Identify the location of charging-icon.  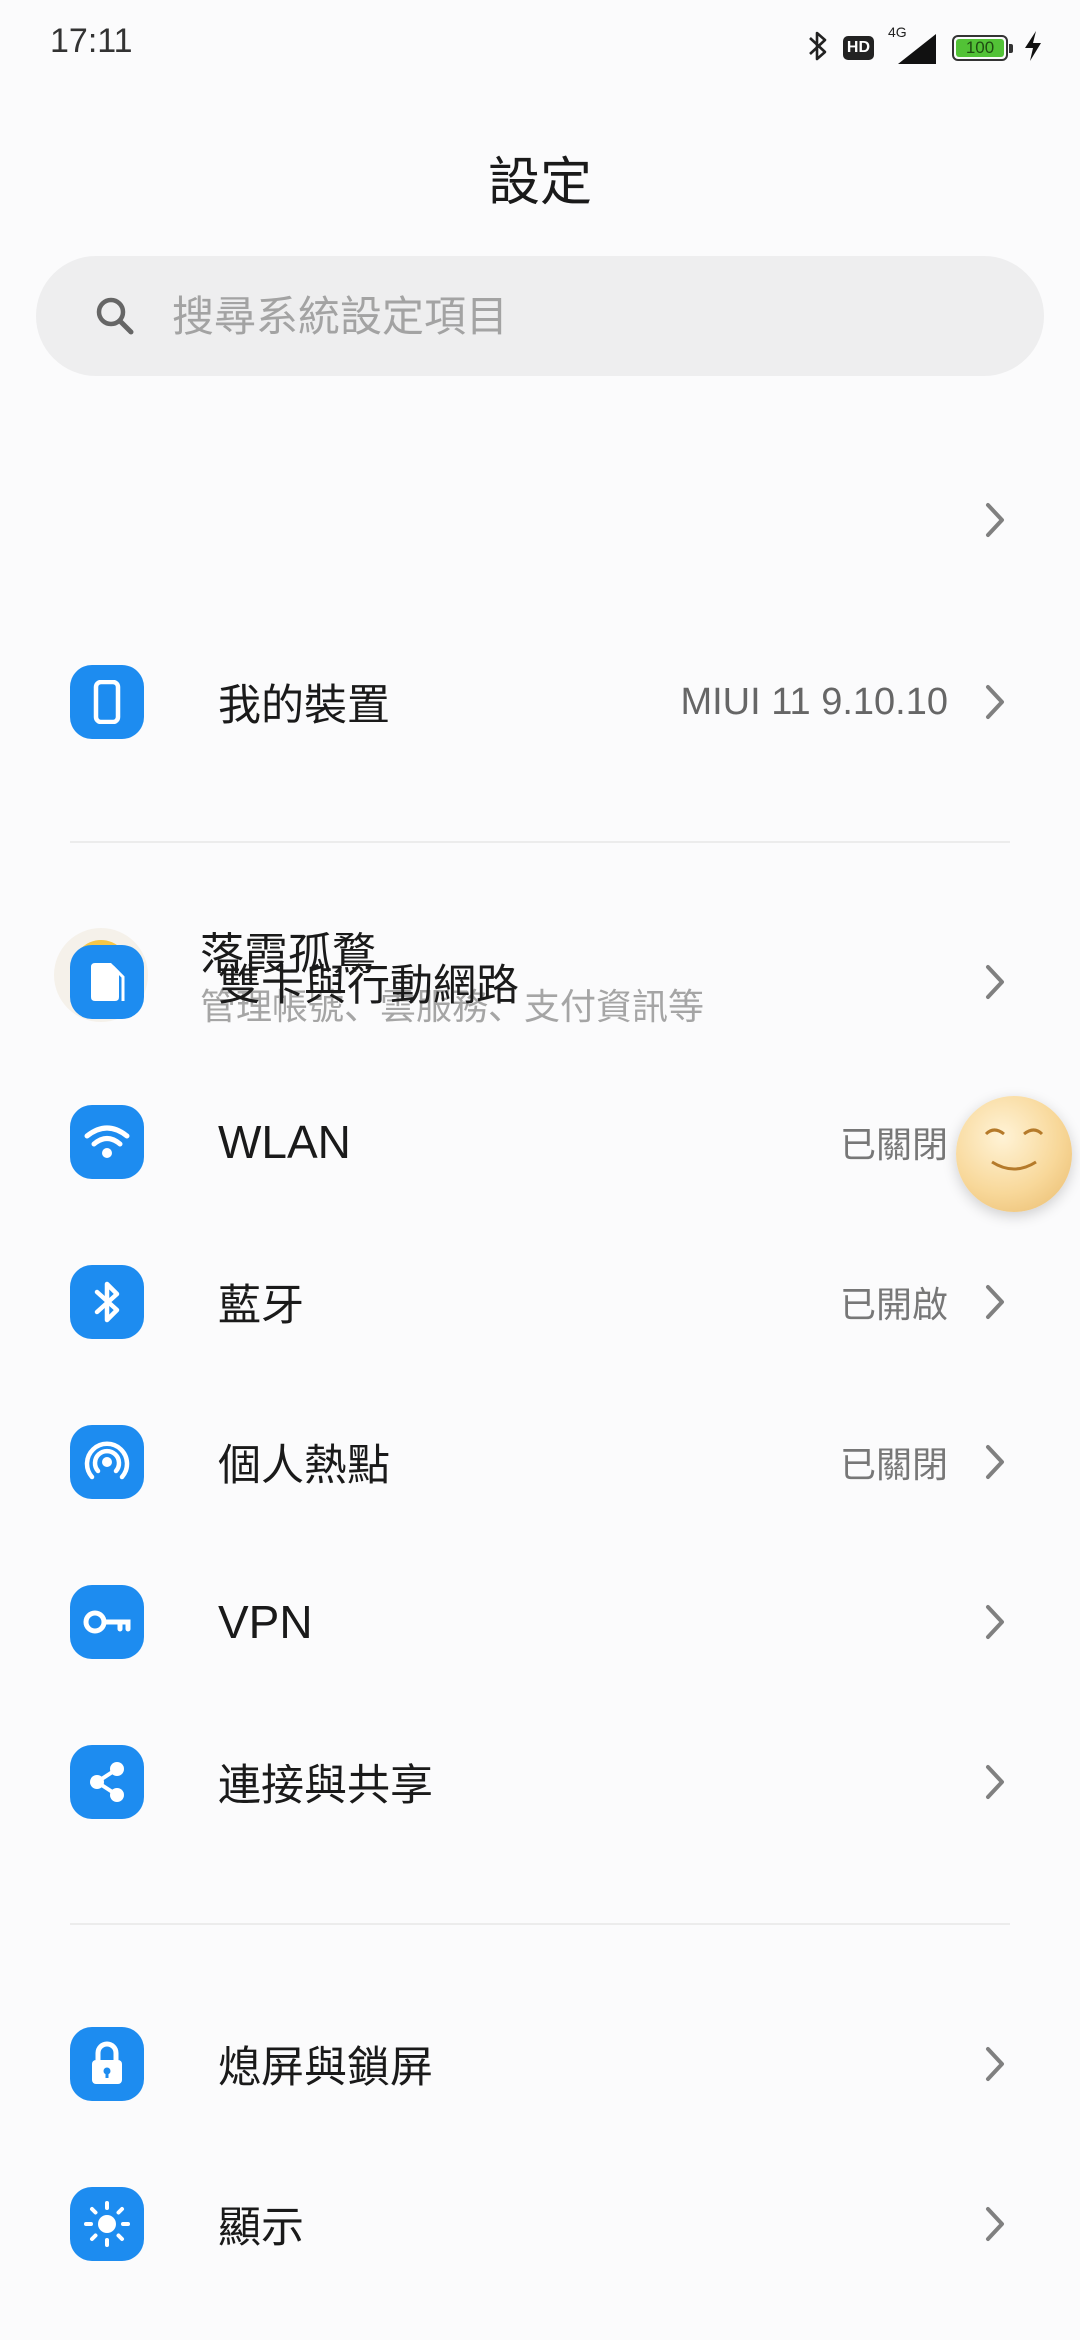
(1033, 48).